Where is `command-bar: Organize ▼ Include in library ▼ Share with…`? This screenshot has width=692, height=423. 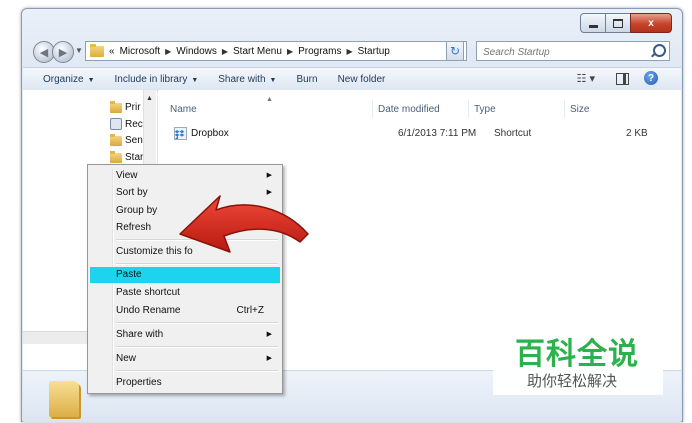 command-bar: Organize ▼ Include in library ▼ Share with… is located at coordinates (352, 79).